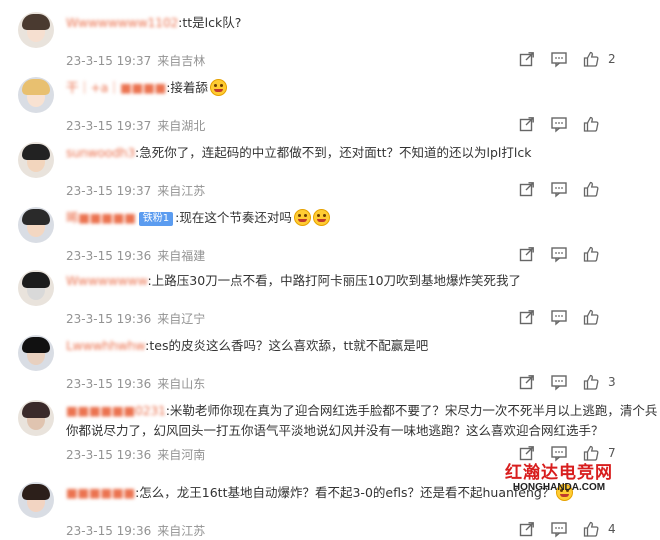 Image resolution: width=660 pixels, height=540 pixels. Describe the element at coordinates (198, 218) in the screenshot. I see `comment-line: 晞■■■■■ 铁粉1:现在这个节奏还对吗` at that location.